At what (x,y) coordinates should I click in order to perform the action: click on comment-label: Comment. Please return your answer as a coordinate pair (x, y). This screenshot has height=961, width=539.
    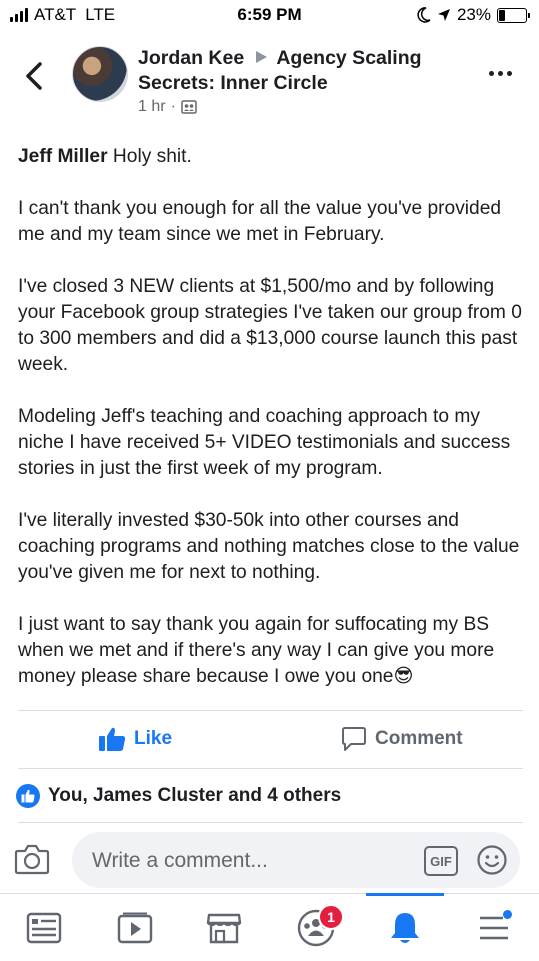
    Looking at the image, I should click on (419, 738).